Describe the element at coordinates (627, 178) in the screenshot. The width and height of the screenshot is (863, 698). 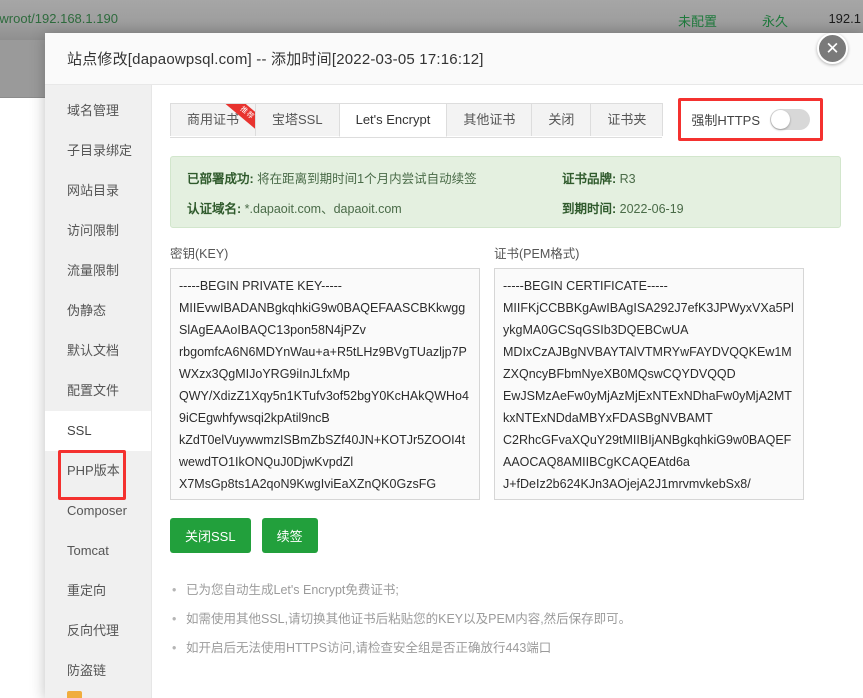
I see `cert-brand-value: R3` at that location.